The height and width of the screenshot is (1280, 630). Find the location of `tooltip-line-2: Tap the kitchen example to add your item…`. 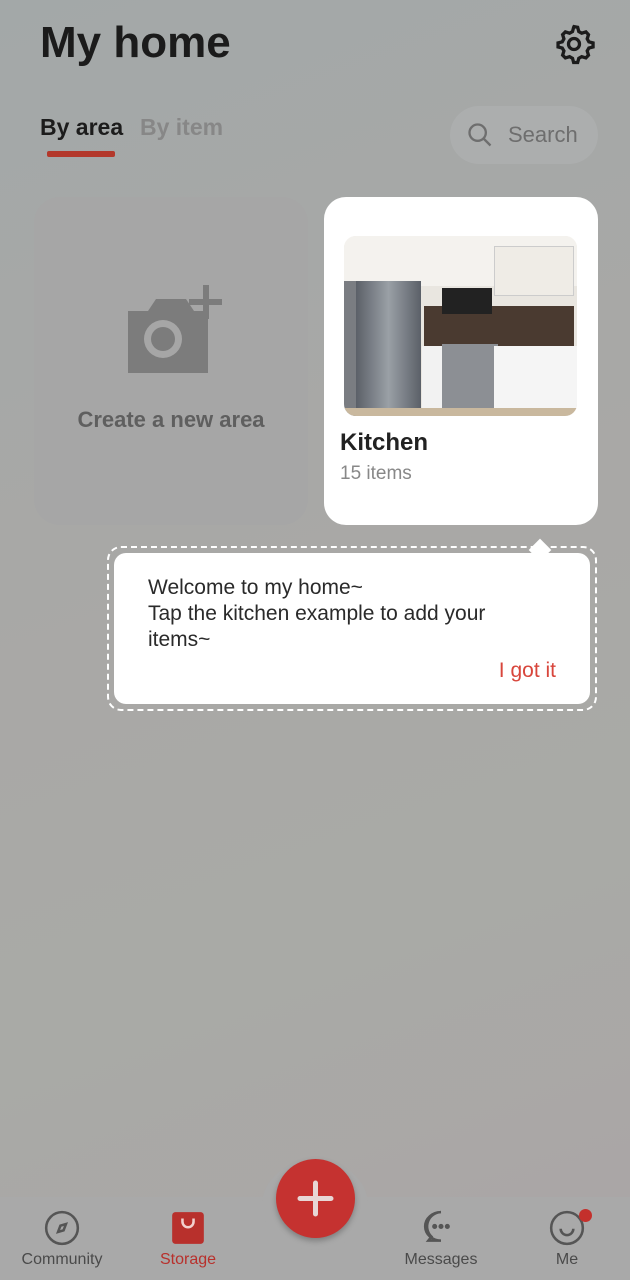

tooltip-line-2: Tap the kitchen example to add your item… is located at coordinates (317, 626).